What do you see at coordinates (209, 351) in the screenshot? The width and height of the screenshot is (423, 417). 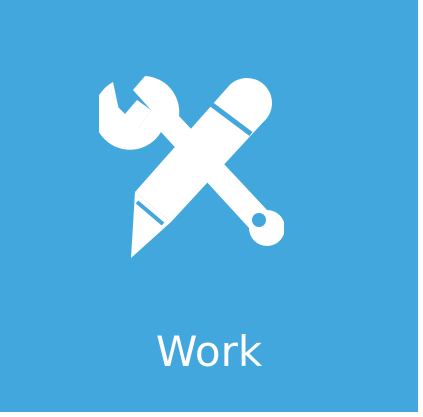 I see `tile-label: Work` at bounding box center [209, 351].